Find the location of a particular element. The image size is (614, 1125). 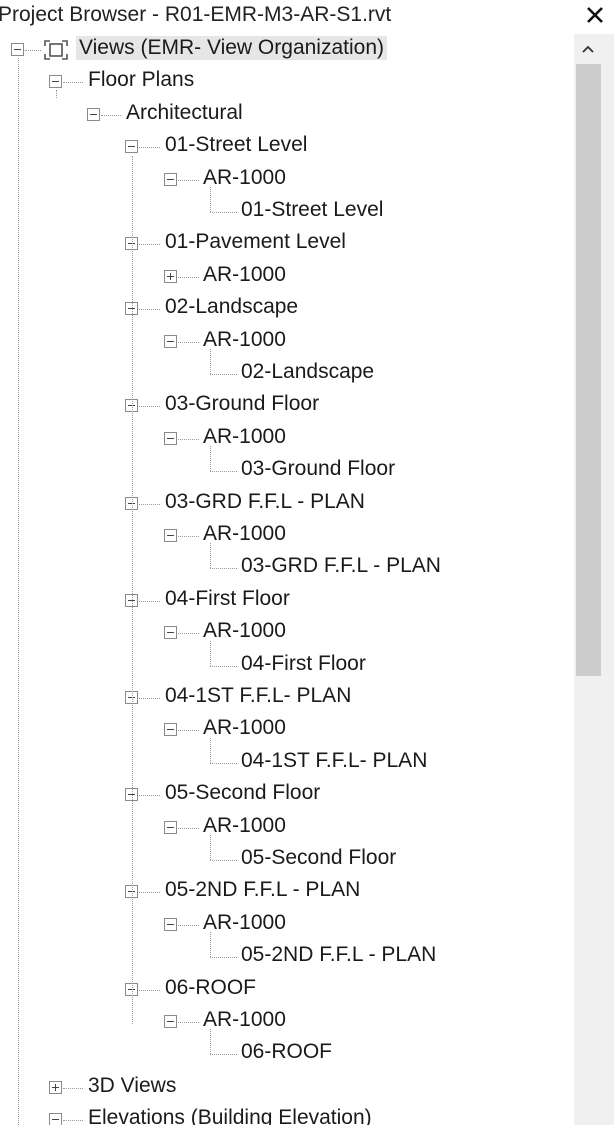

tree-node-view: 03-GRD F.F.L - PLAN is located at coordinates (287, 563).